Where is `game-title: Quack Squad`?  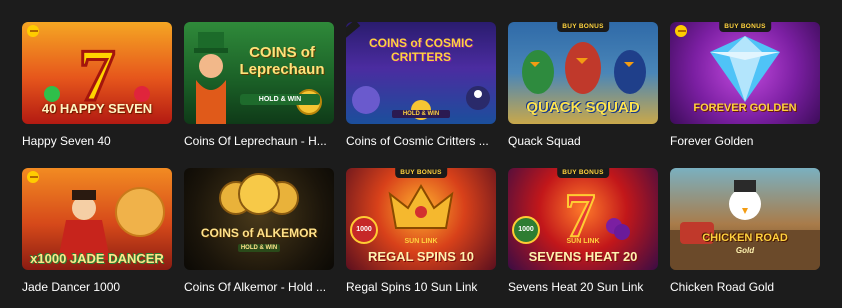 game-title: Quack Squad is located at coordinates (583, 141).